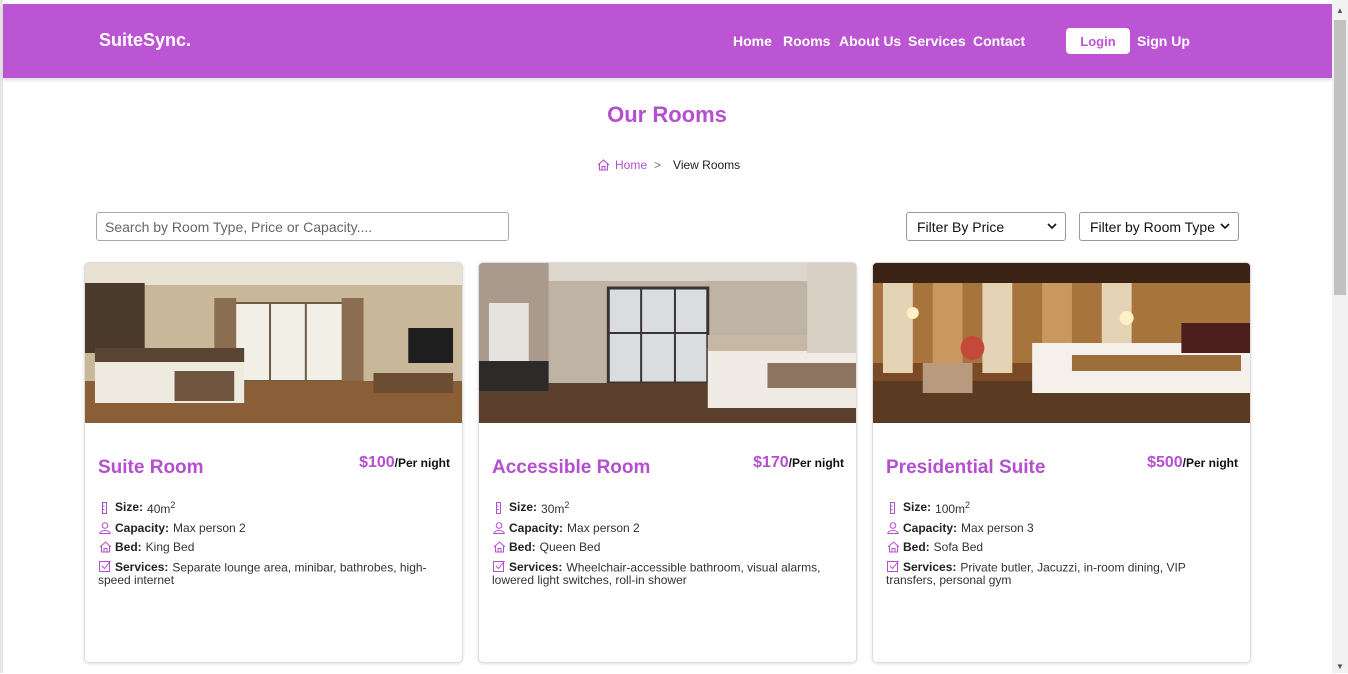  What do you see at coordinates (631, 165) in the screenshot?
I see `breadcrumb-home-link: Home` at bounding box center [631, 165].